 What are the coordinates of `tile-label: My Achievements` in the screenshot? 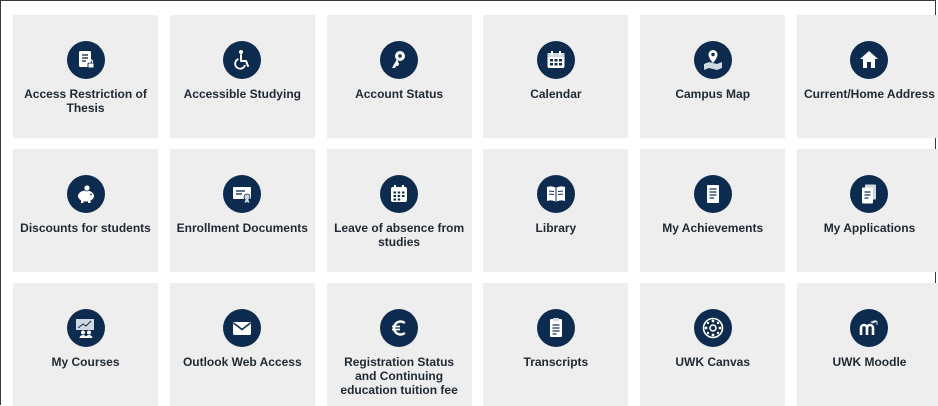 It's located at (713, 228).